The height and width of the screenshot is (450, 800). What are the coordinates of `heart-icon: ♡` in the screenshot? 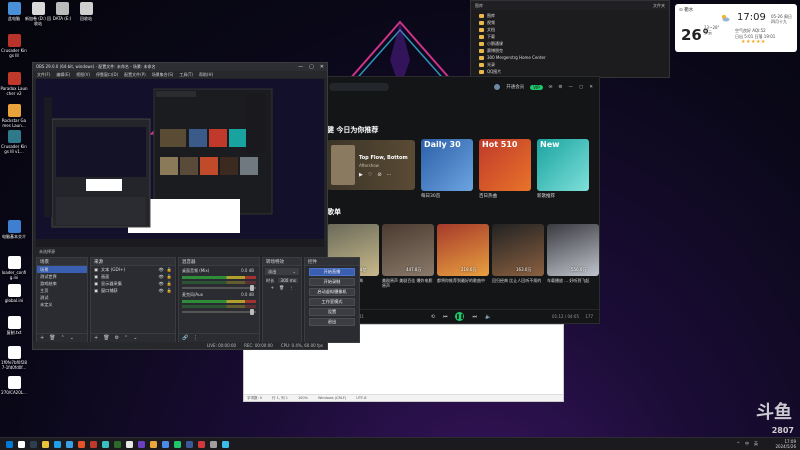 It's located at (370, 175).